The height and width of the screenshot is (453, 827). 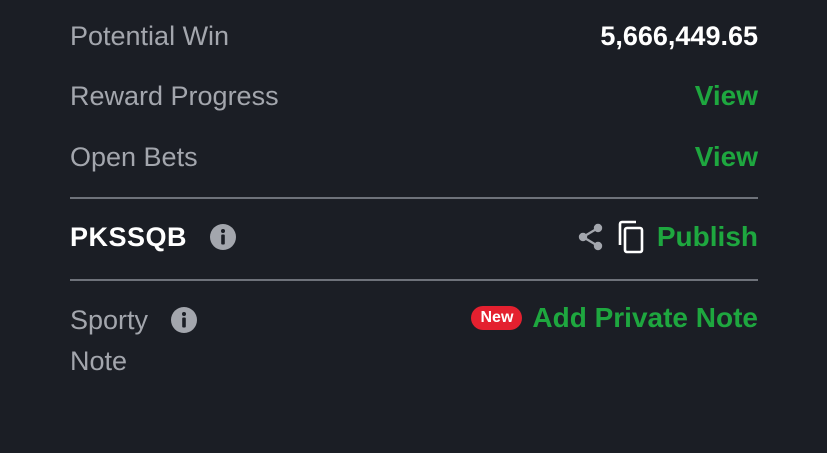 What do you see at coordinates (414, 157) in the screenshot?
I see `open-bets-row: Open Bets View` at bounding box center [414, 157].